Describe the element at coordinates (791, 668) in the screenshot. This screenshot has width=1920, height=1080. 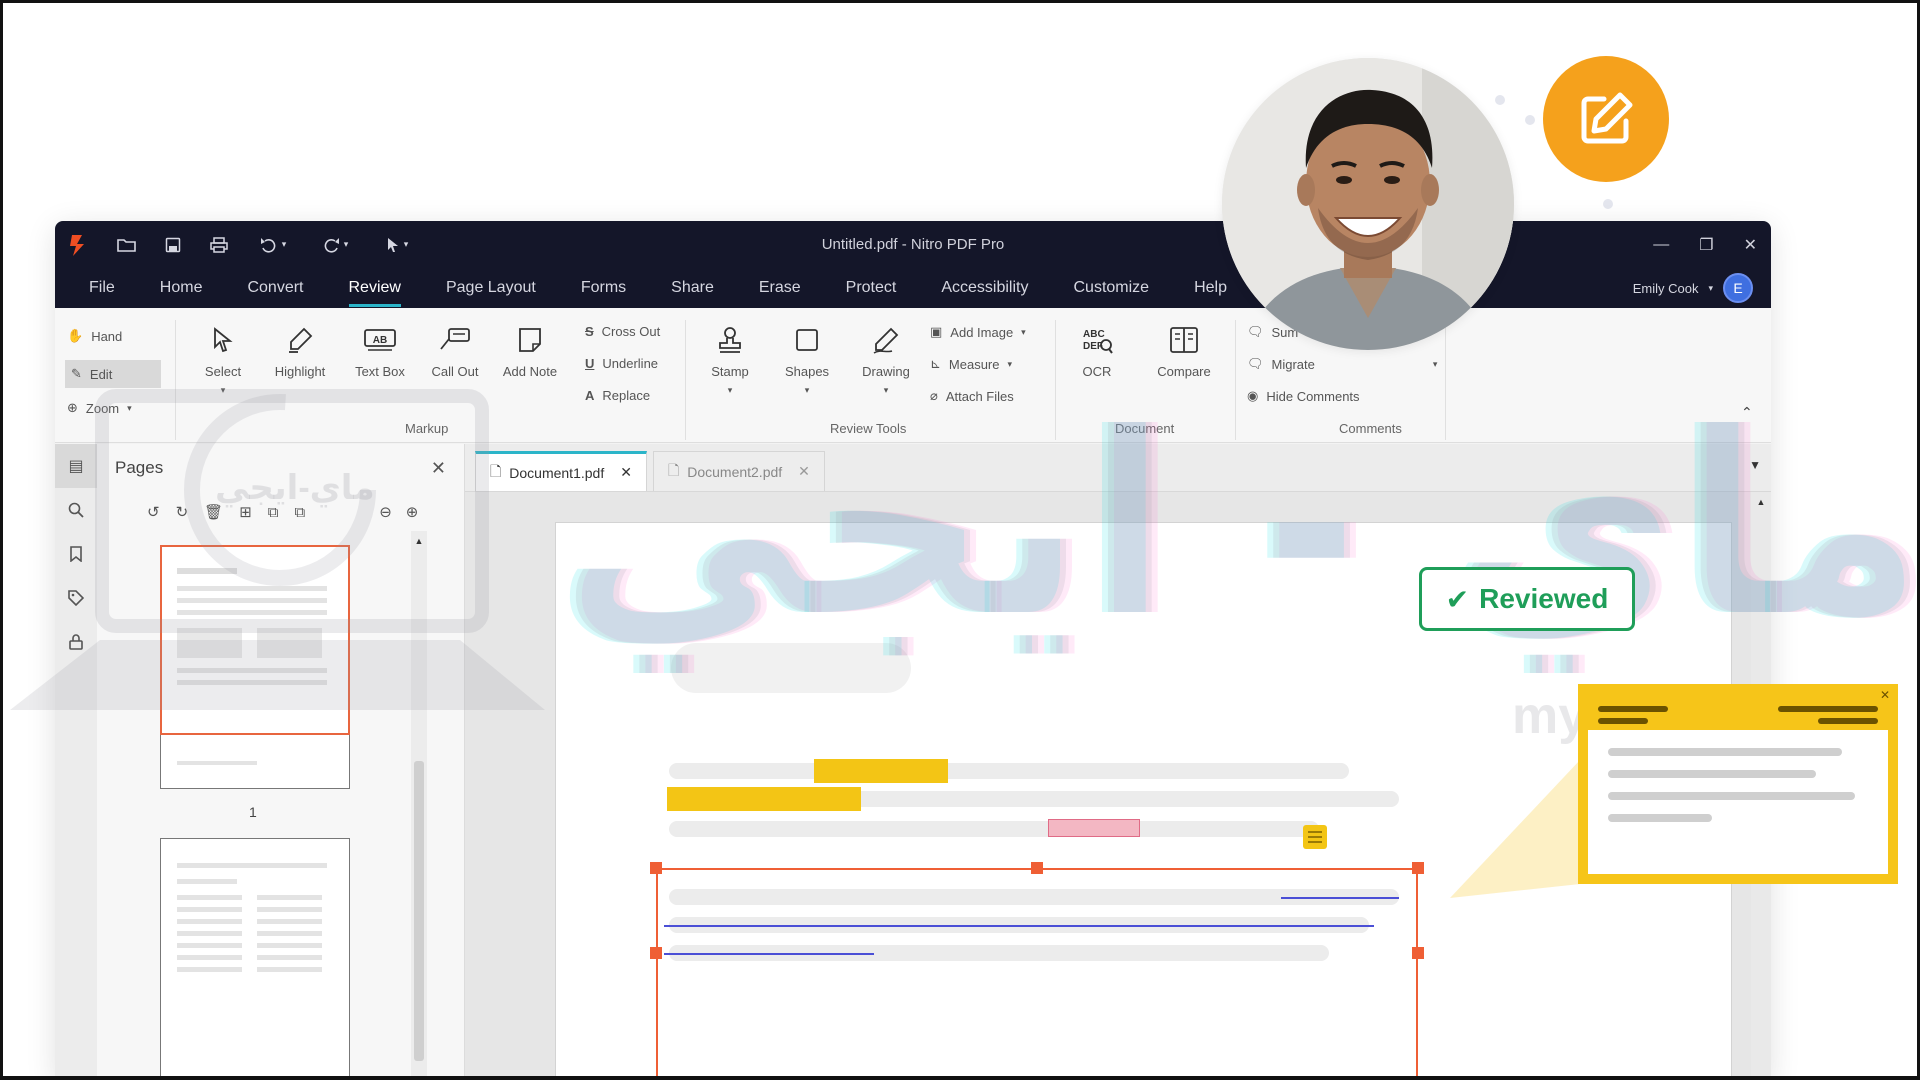
I see `text-block` at that location.